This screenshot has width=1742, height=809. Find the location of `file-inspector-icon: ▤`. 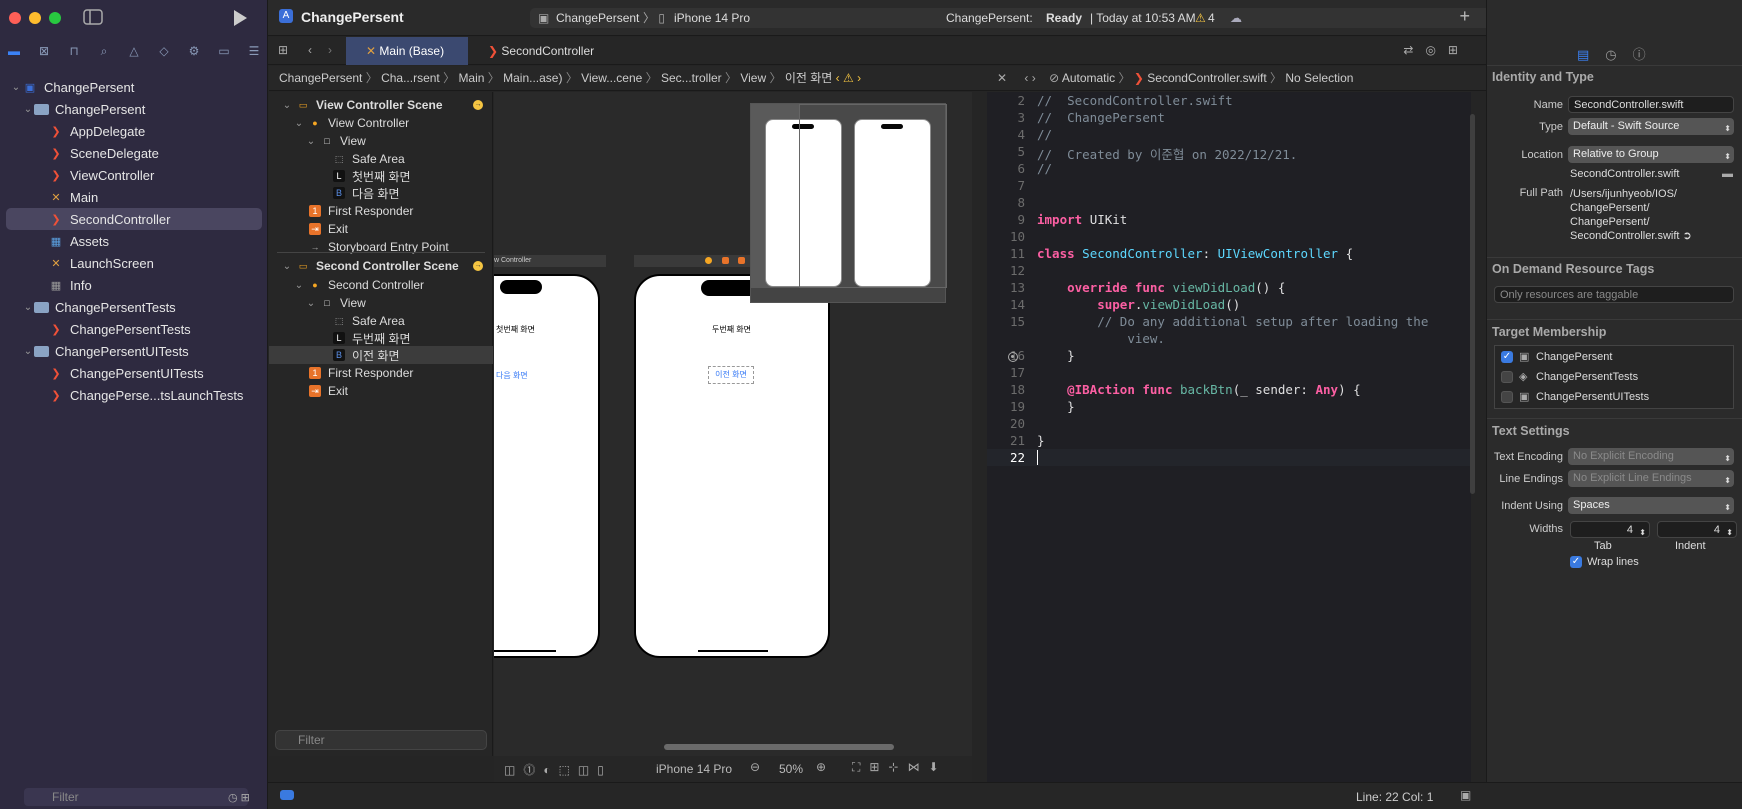

file-inspector-icon: ▤ is located at coordinates (1591, 54).